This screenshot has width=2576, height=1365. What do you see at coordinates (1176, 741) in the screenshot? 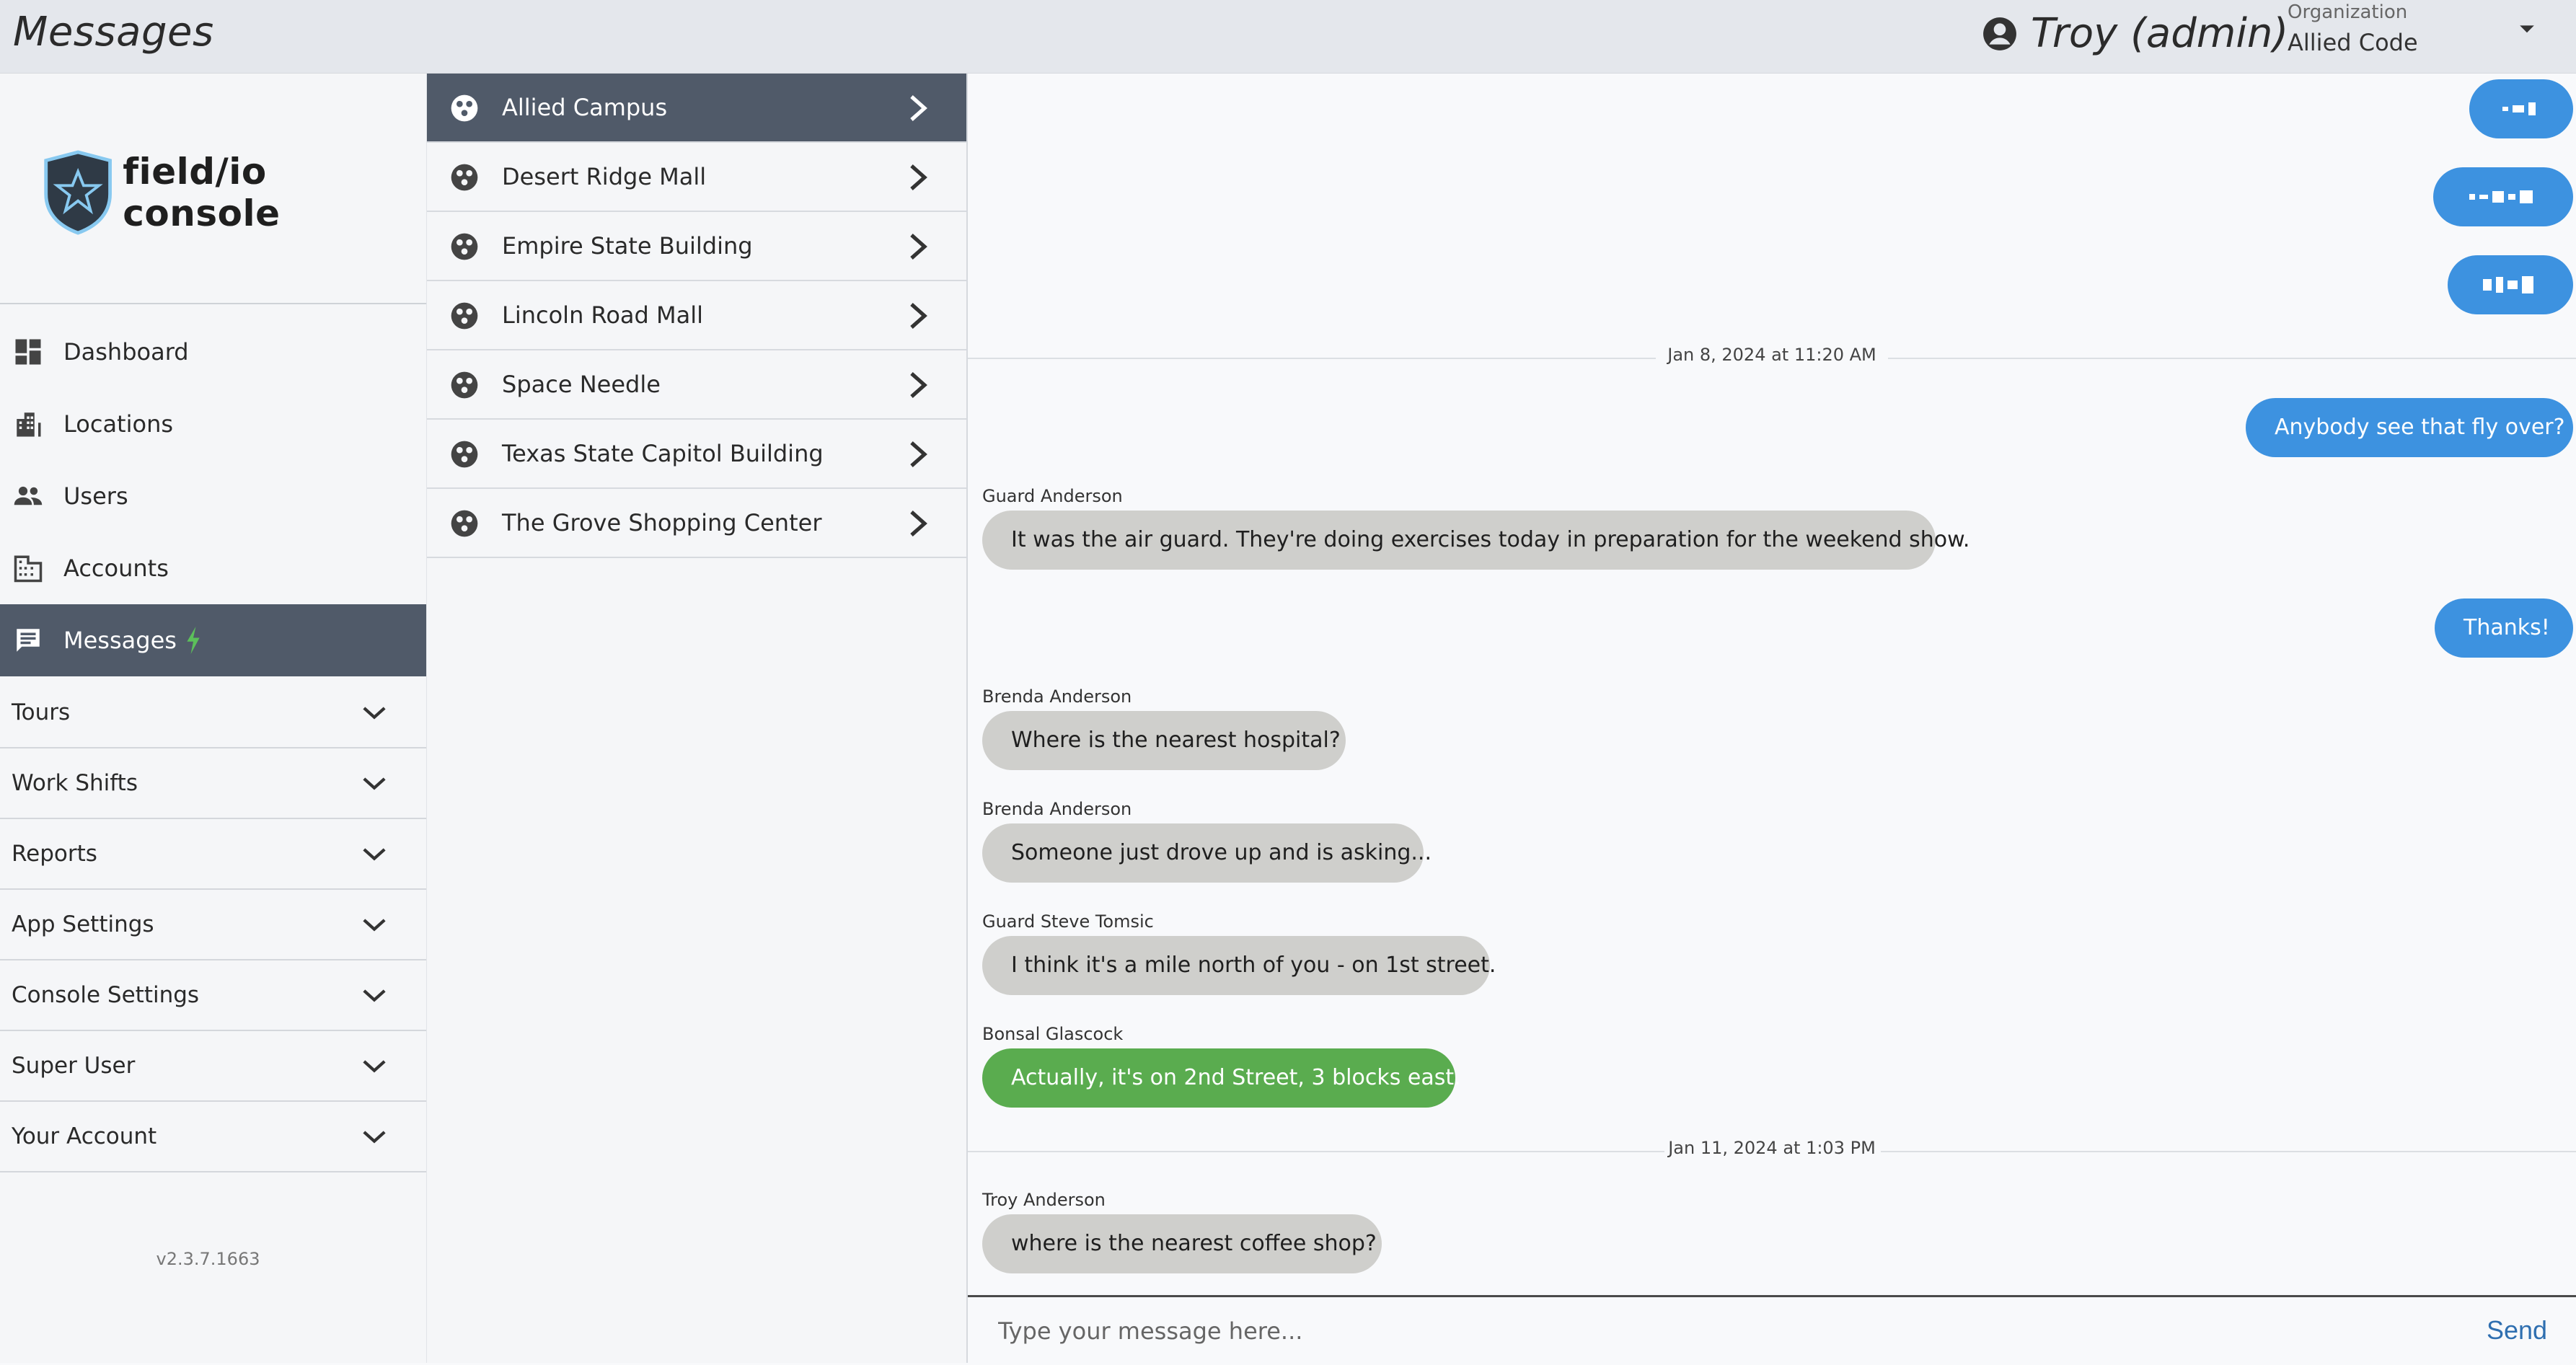
I see `message-text: Where is the nearest hospital?` at bounding box center [1176, 741].